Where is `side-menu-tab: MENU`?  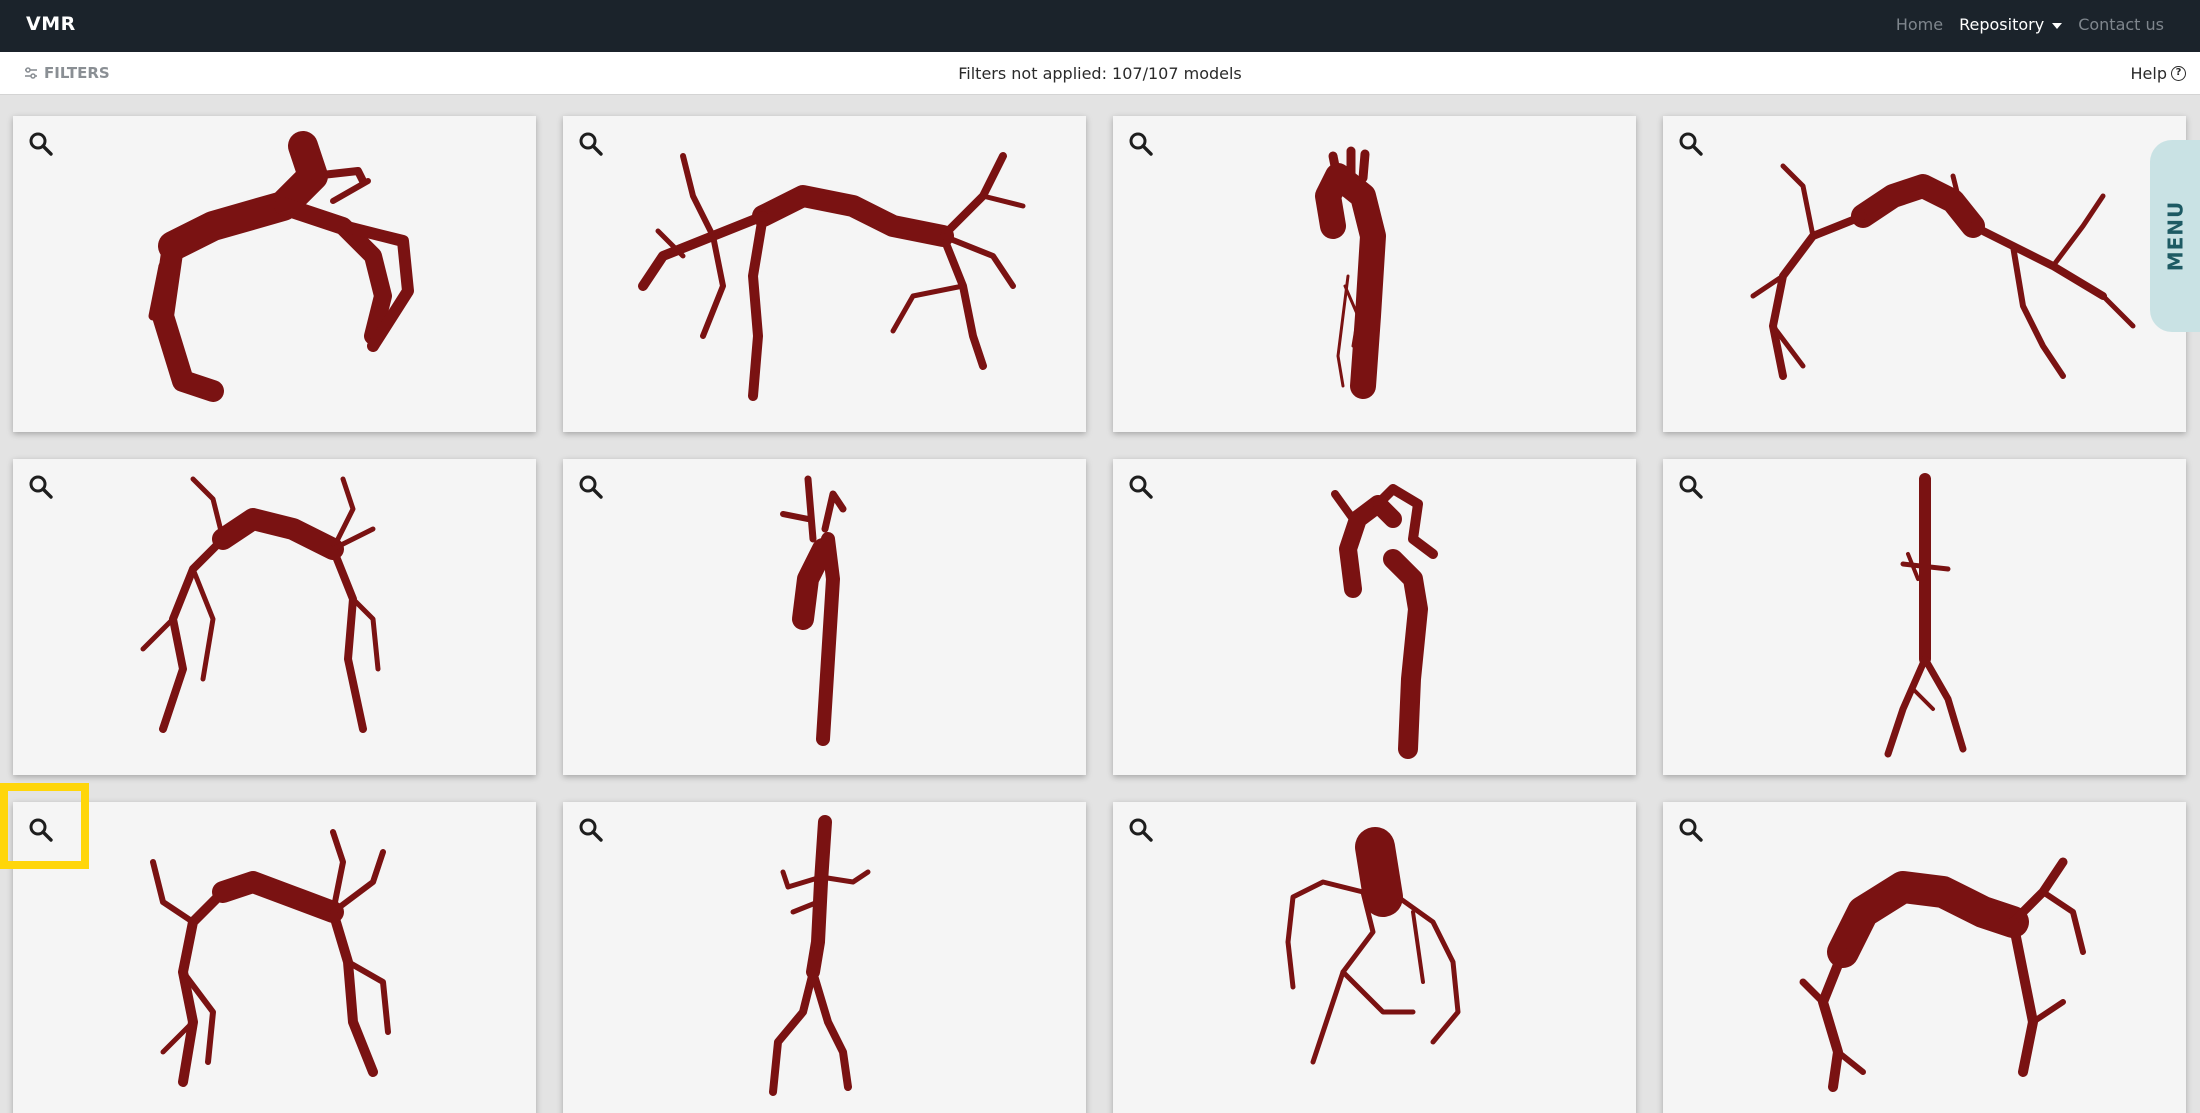
side-menu-tab: MENU is located at coordinates (2175, 236).